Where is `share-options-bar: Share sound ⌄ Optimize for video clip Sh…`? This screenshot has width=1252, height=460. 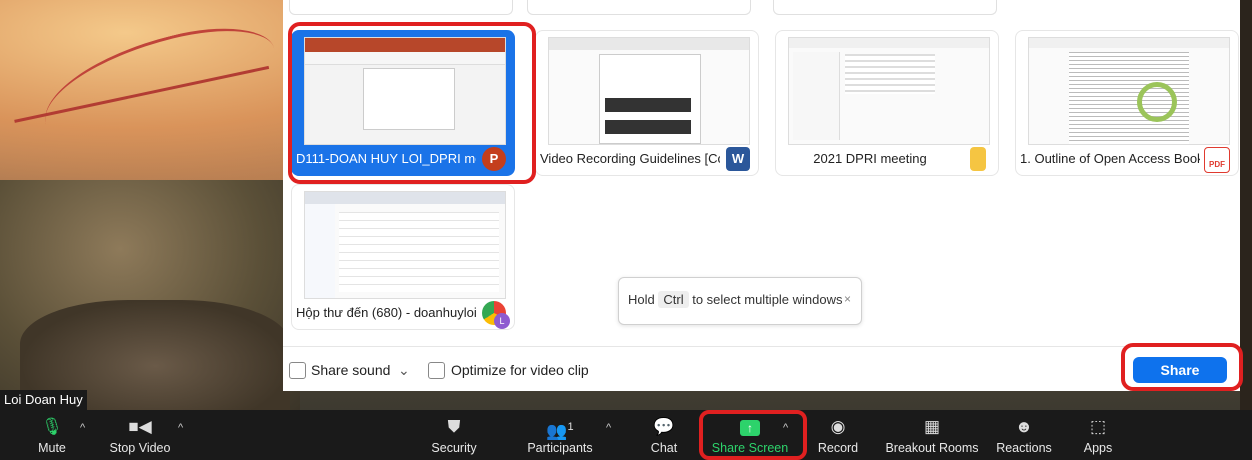 share-options-bar: Share sound ⌄ Optimize for video clip Sh… is located at coordinates (761, 368).